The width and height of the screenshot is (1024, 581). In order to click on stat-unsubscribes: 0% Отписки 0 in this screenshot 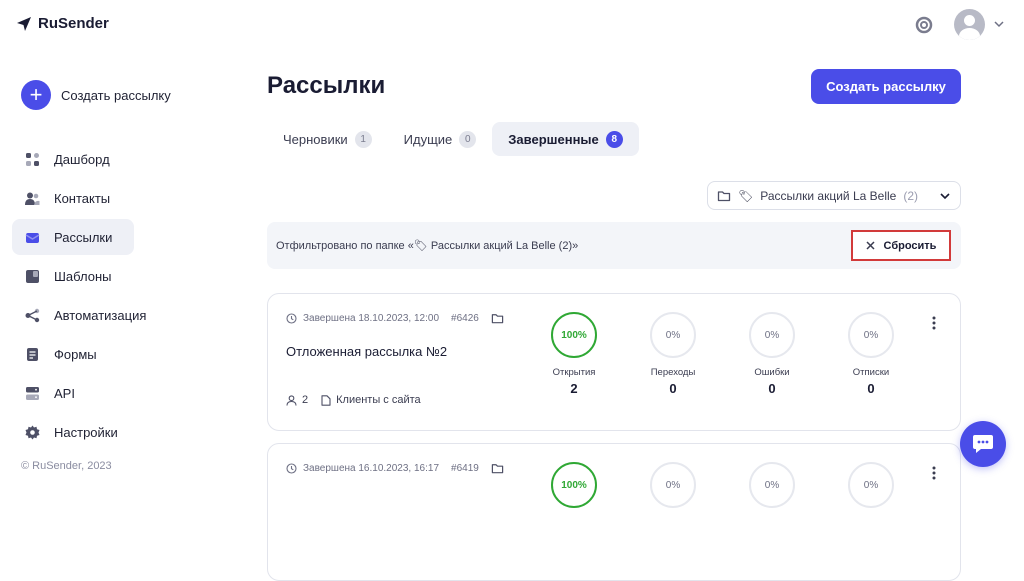, I will do `click(871, 354)`.